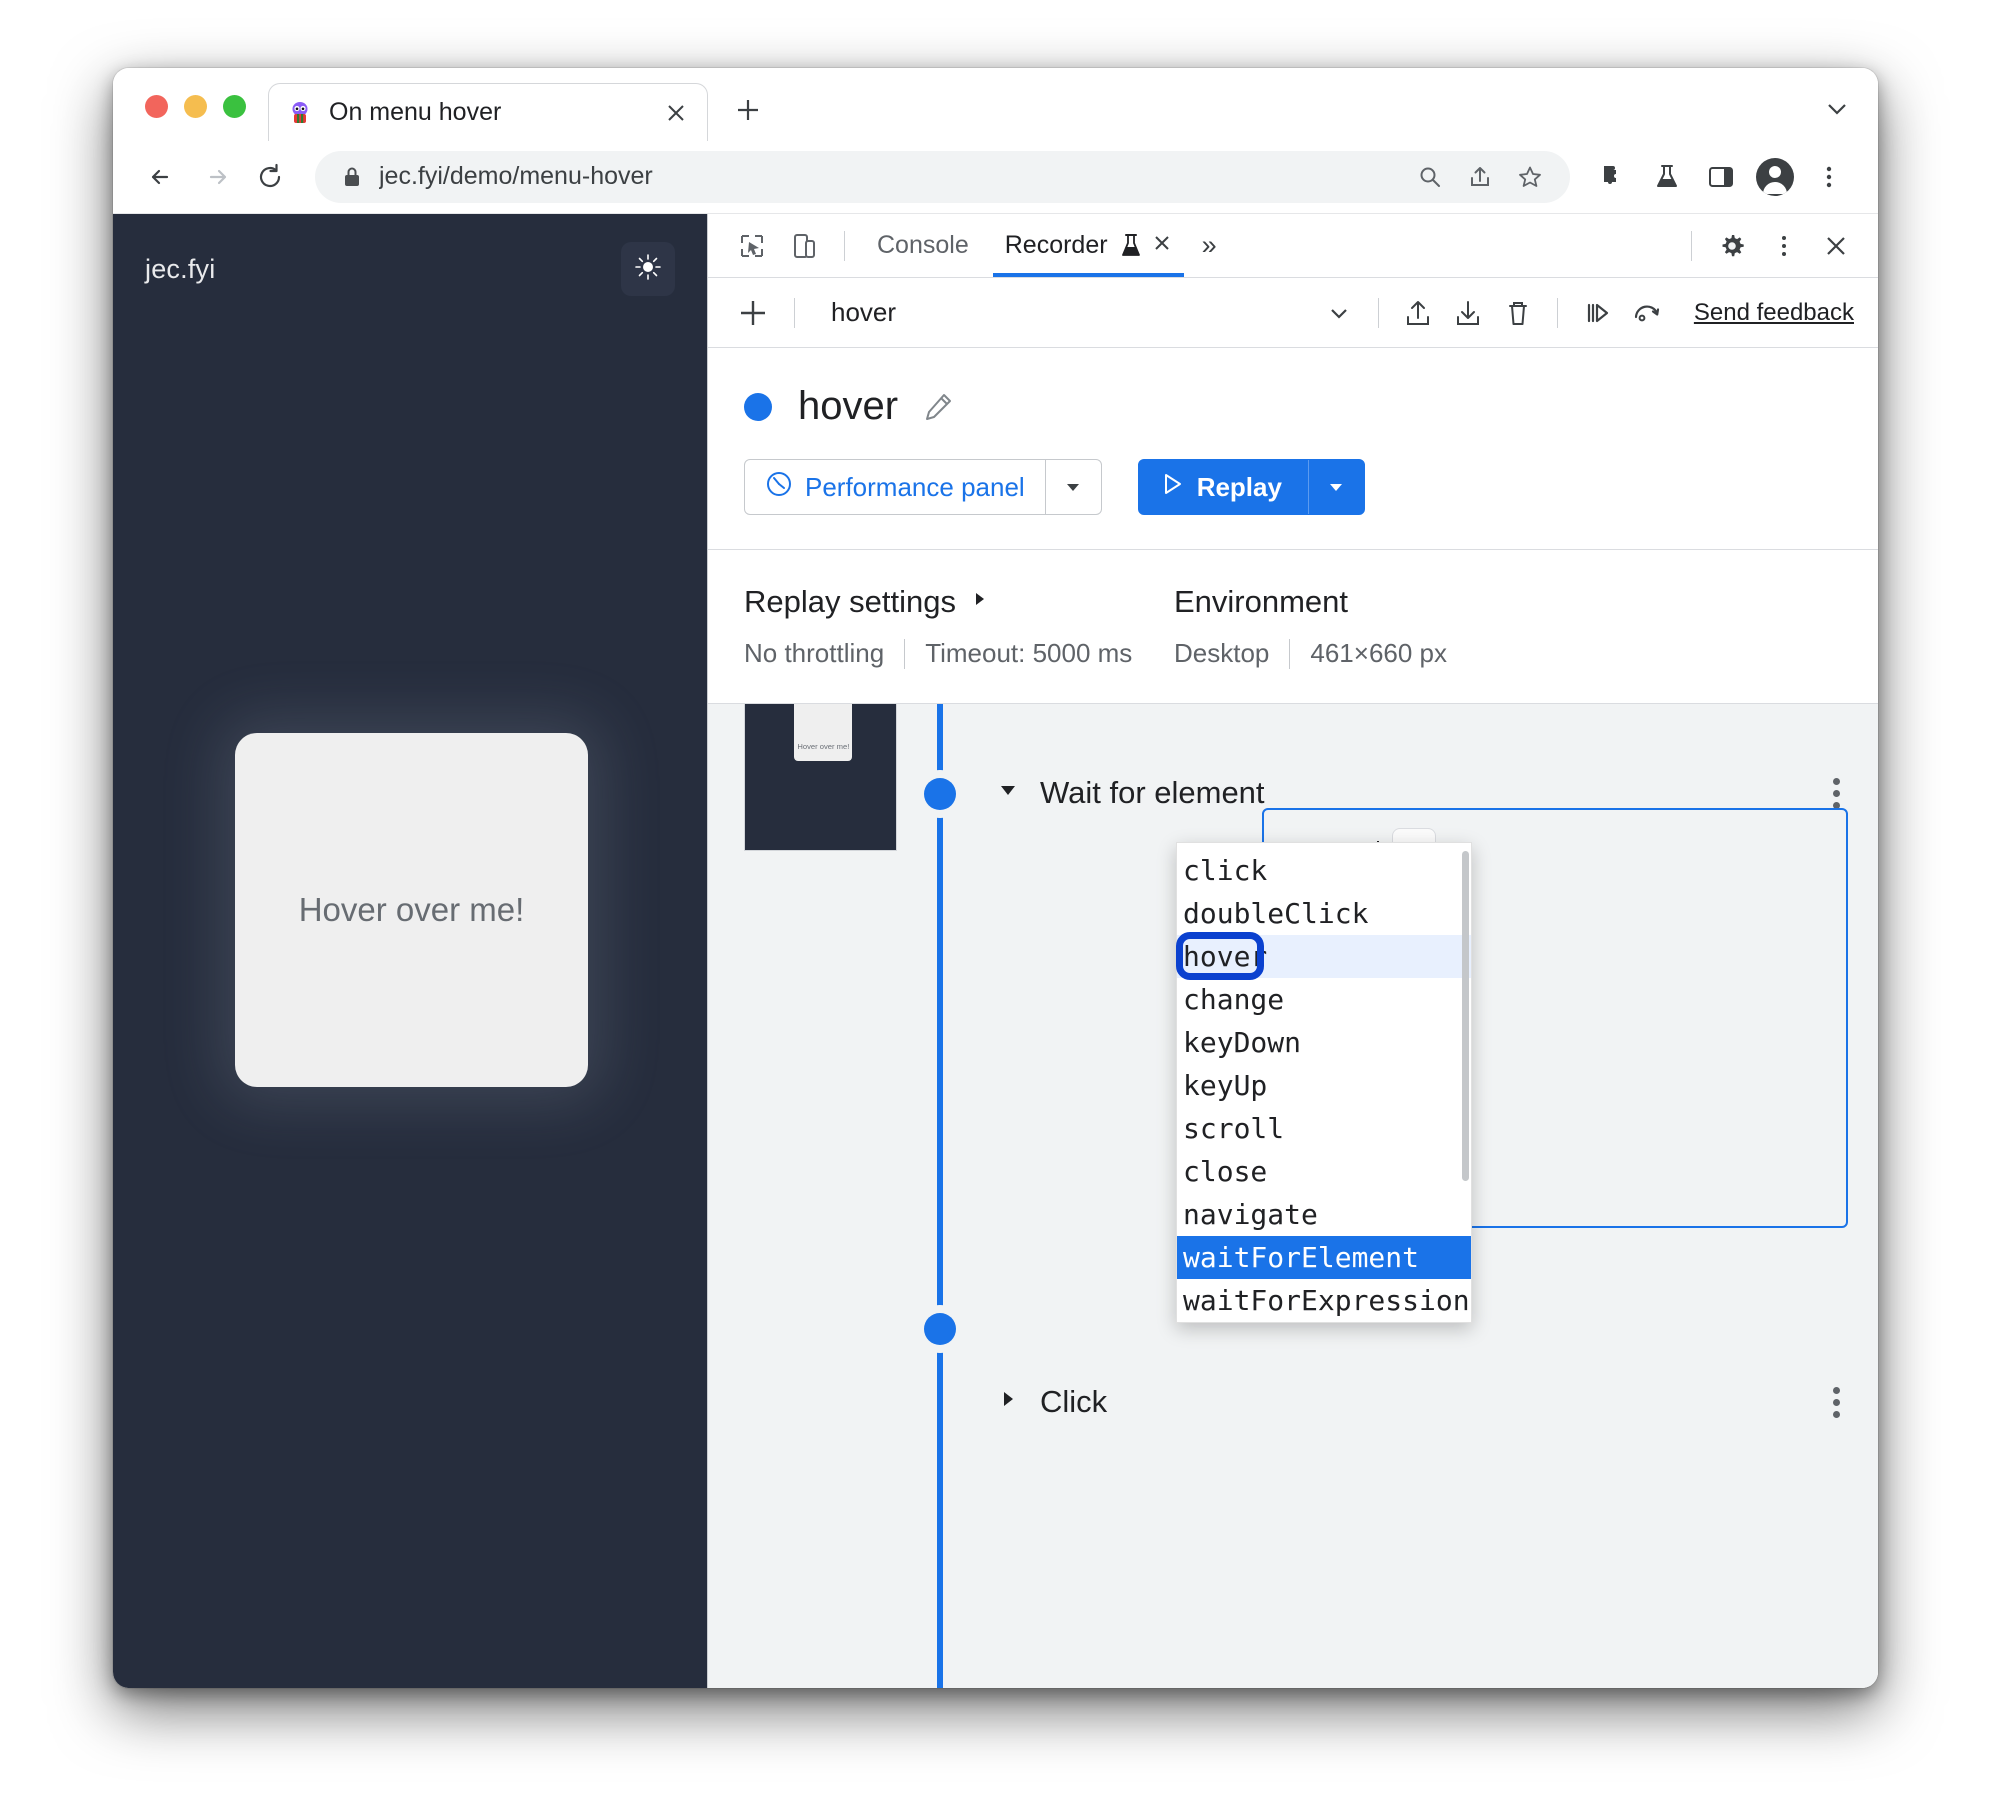  I want to click on close-window-button, so click(156, 106).